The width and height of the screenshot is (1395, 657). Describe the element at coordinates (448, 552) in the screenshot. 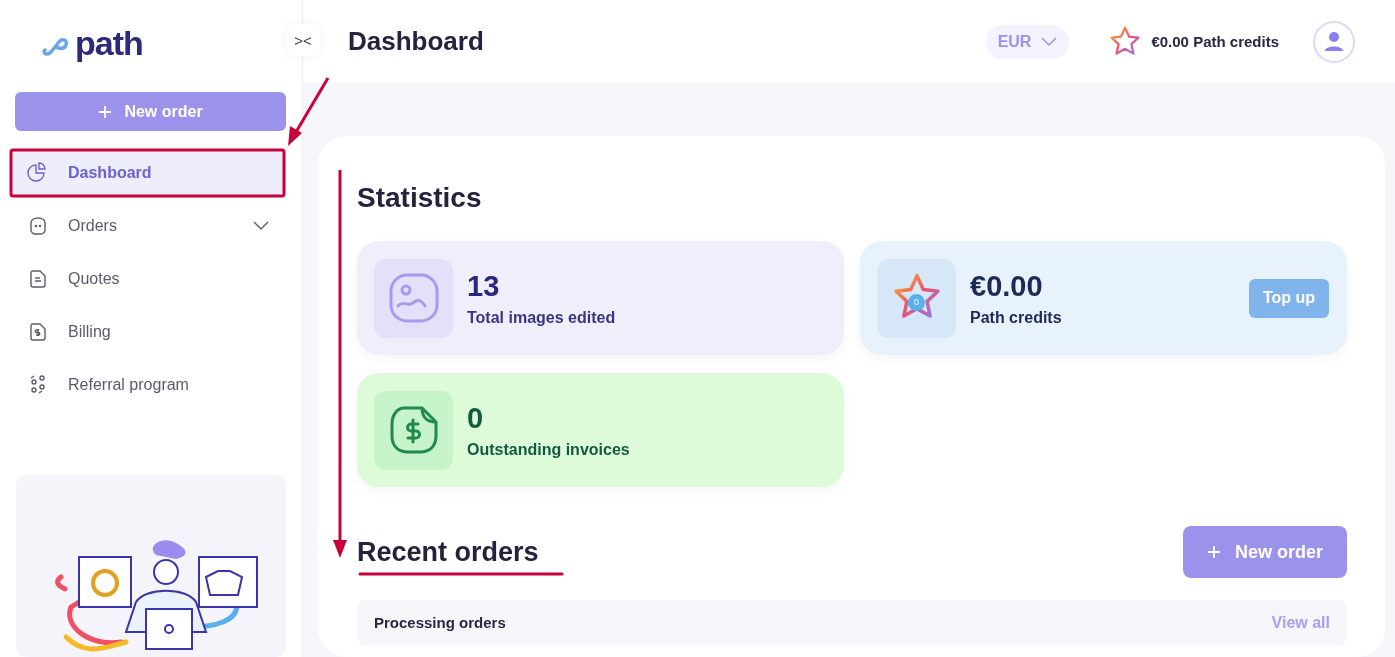

I see `section-title: Recent orders` at that location.